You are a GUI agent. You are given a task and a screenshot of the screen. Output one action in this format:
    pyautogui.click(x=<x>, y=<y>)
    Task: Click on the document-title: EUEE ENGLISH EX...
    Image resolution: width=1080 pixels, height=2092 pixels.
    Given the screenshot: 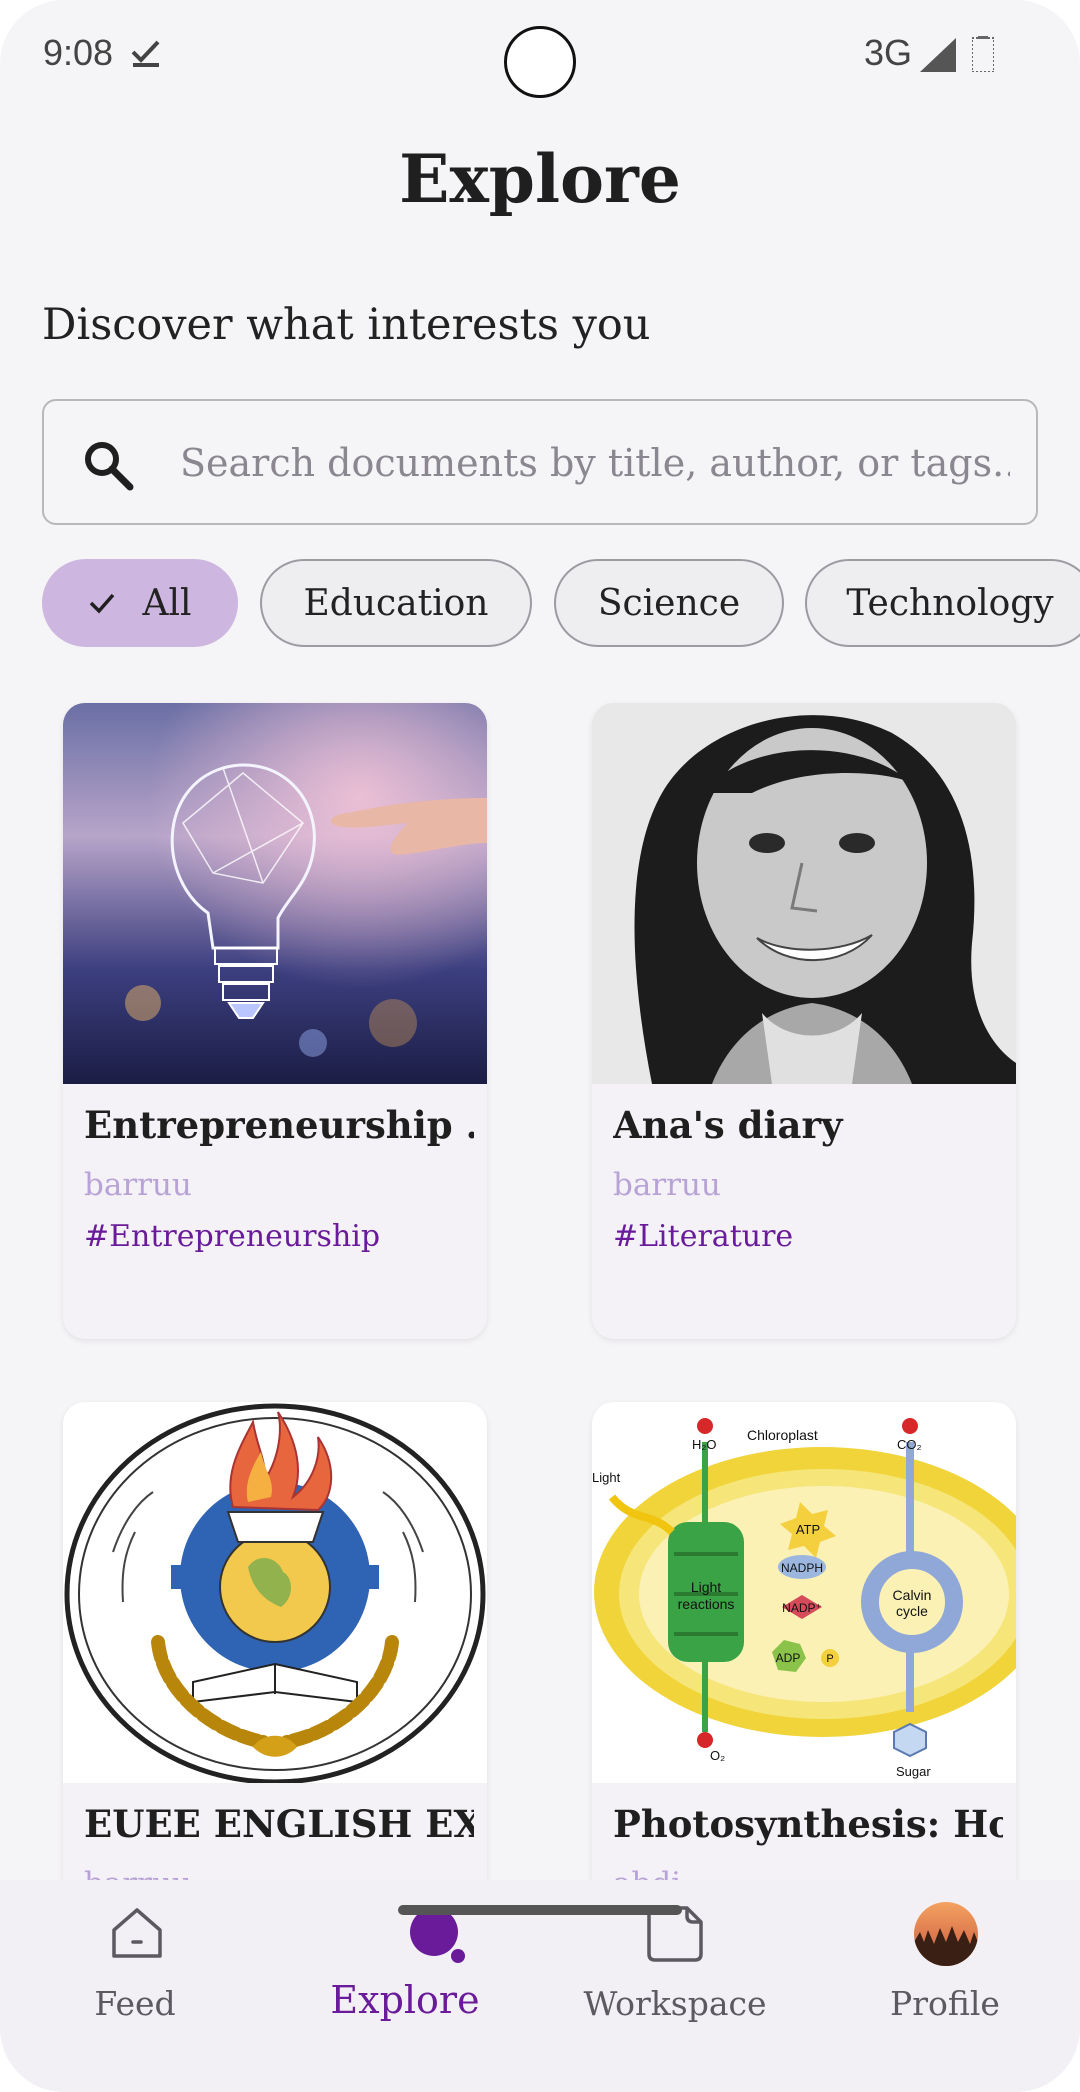 What is the action you would take?
    pyautogui.click(x=279, y=1824)
    